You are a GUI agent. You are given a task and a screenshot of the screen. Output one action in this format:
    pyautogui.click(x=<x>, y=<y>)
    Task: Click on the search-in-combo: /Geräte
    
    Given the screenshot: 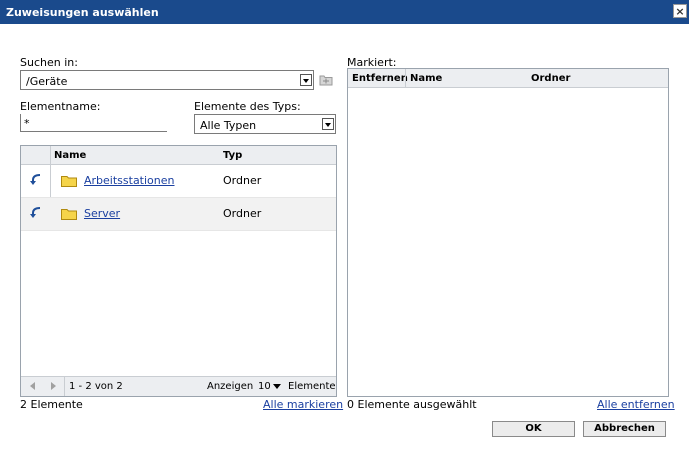 What is the action you would take?
    pyautogui.click(x=167, y=80)
    